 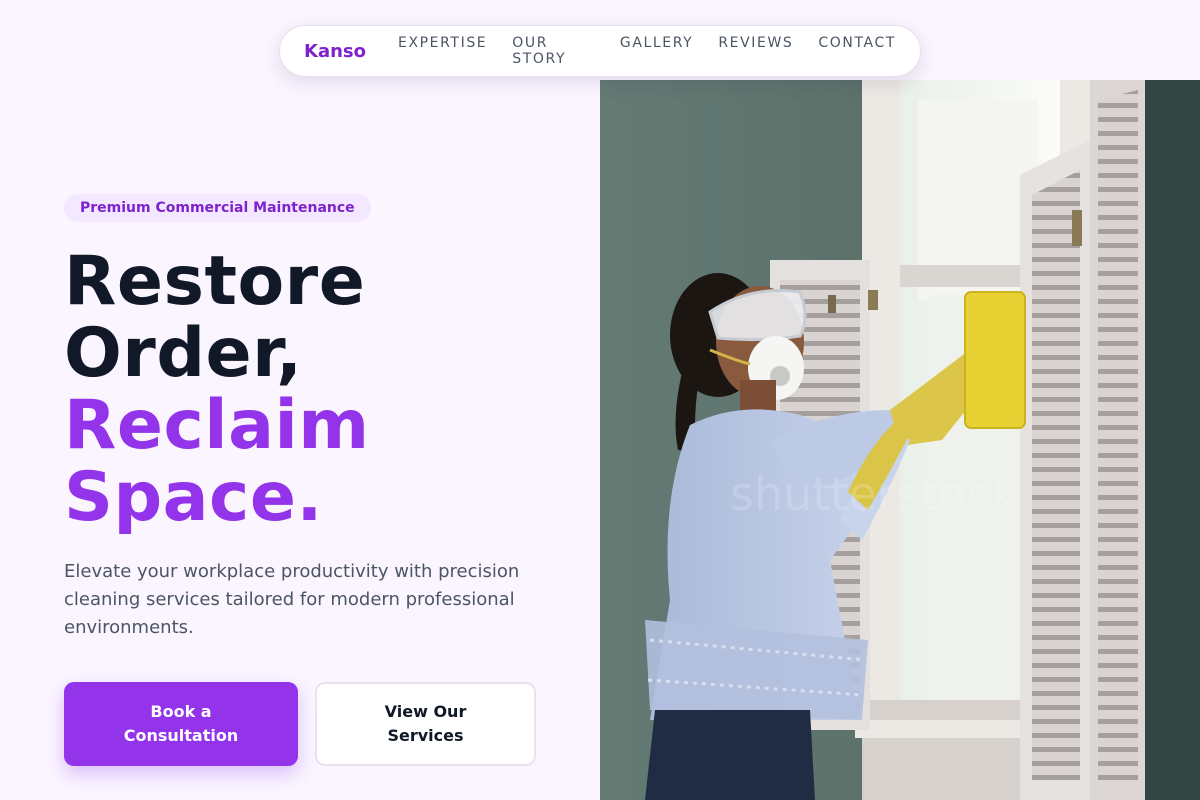 I want to click on headline-line-reclaim: Reclaim, so click(x=217, y=425).